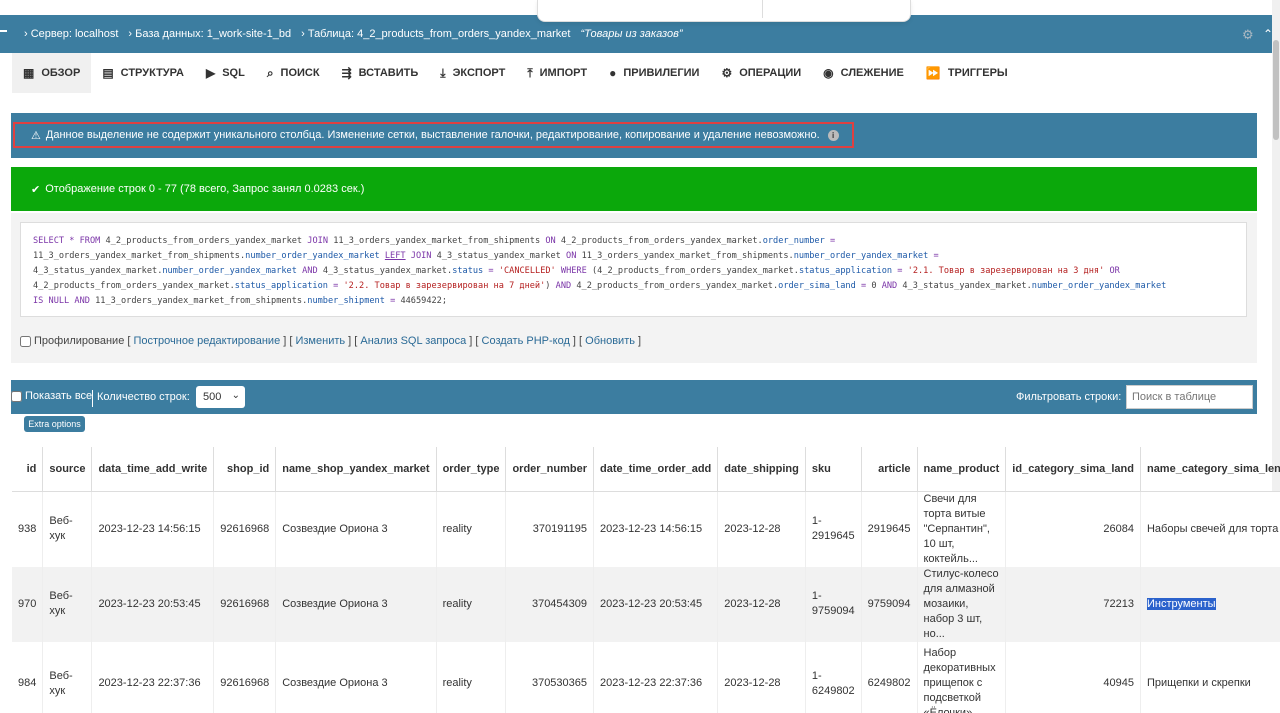 The height and width of the screenshot is (713, 1280). Describe the element at coordinates (293, 73) in the screenshot. I see `tab-search: ⌕ Поиск` at that location.